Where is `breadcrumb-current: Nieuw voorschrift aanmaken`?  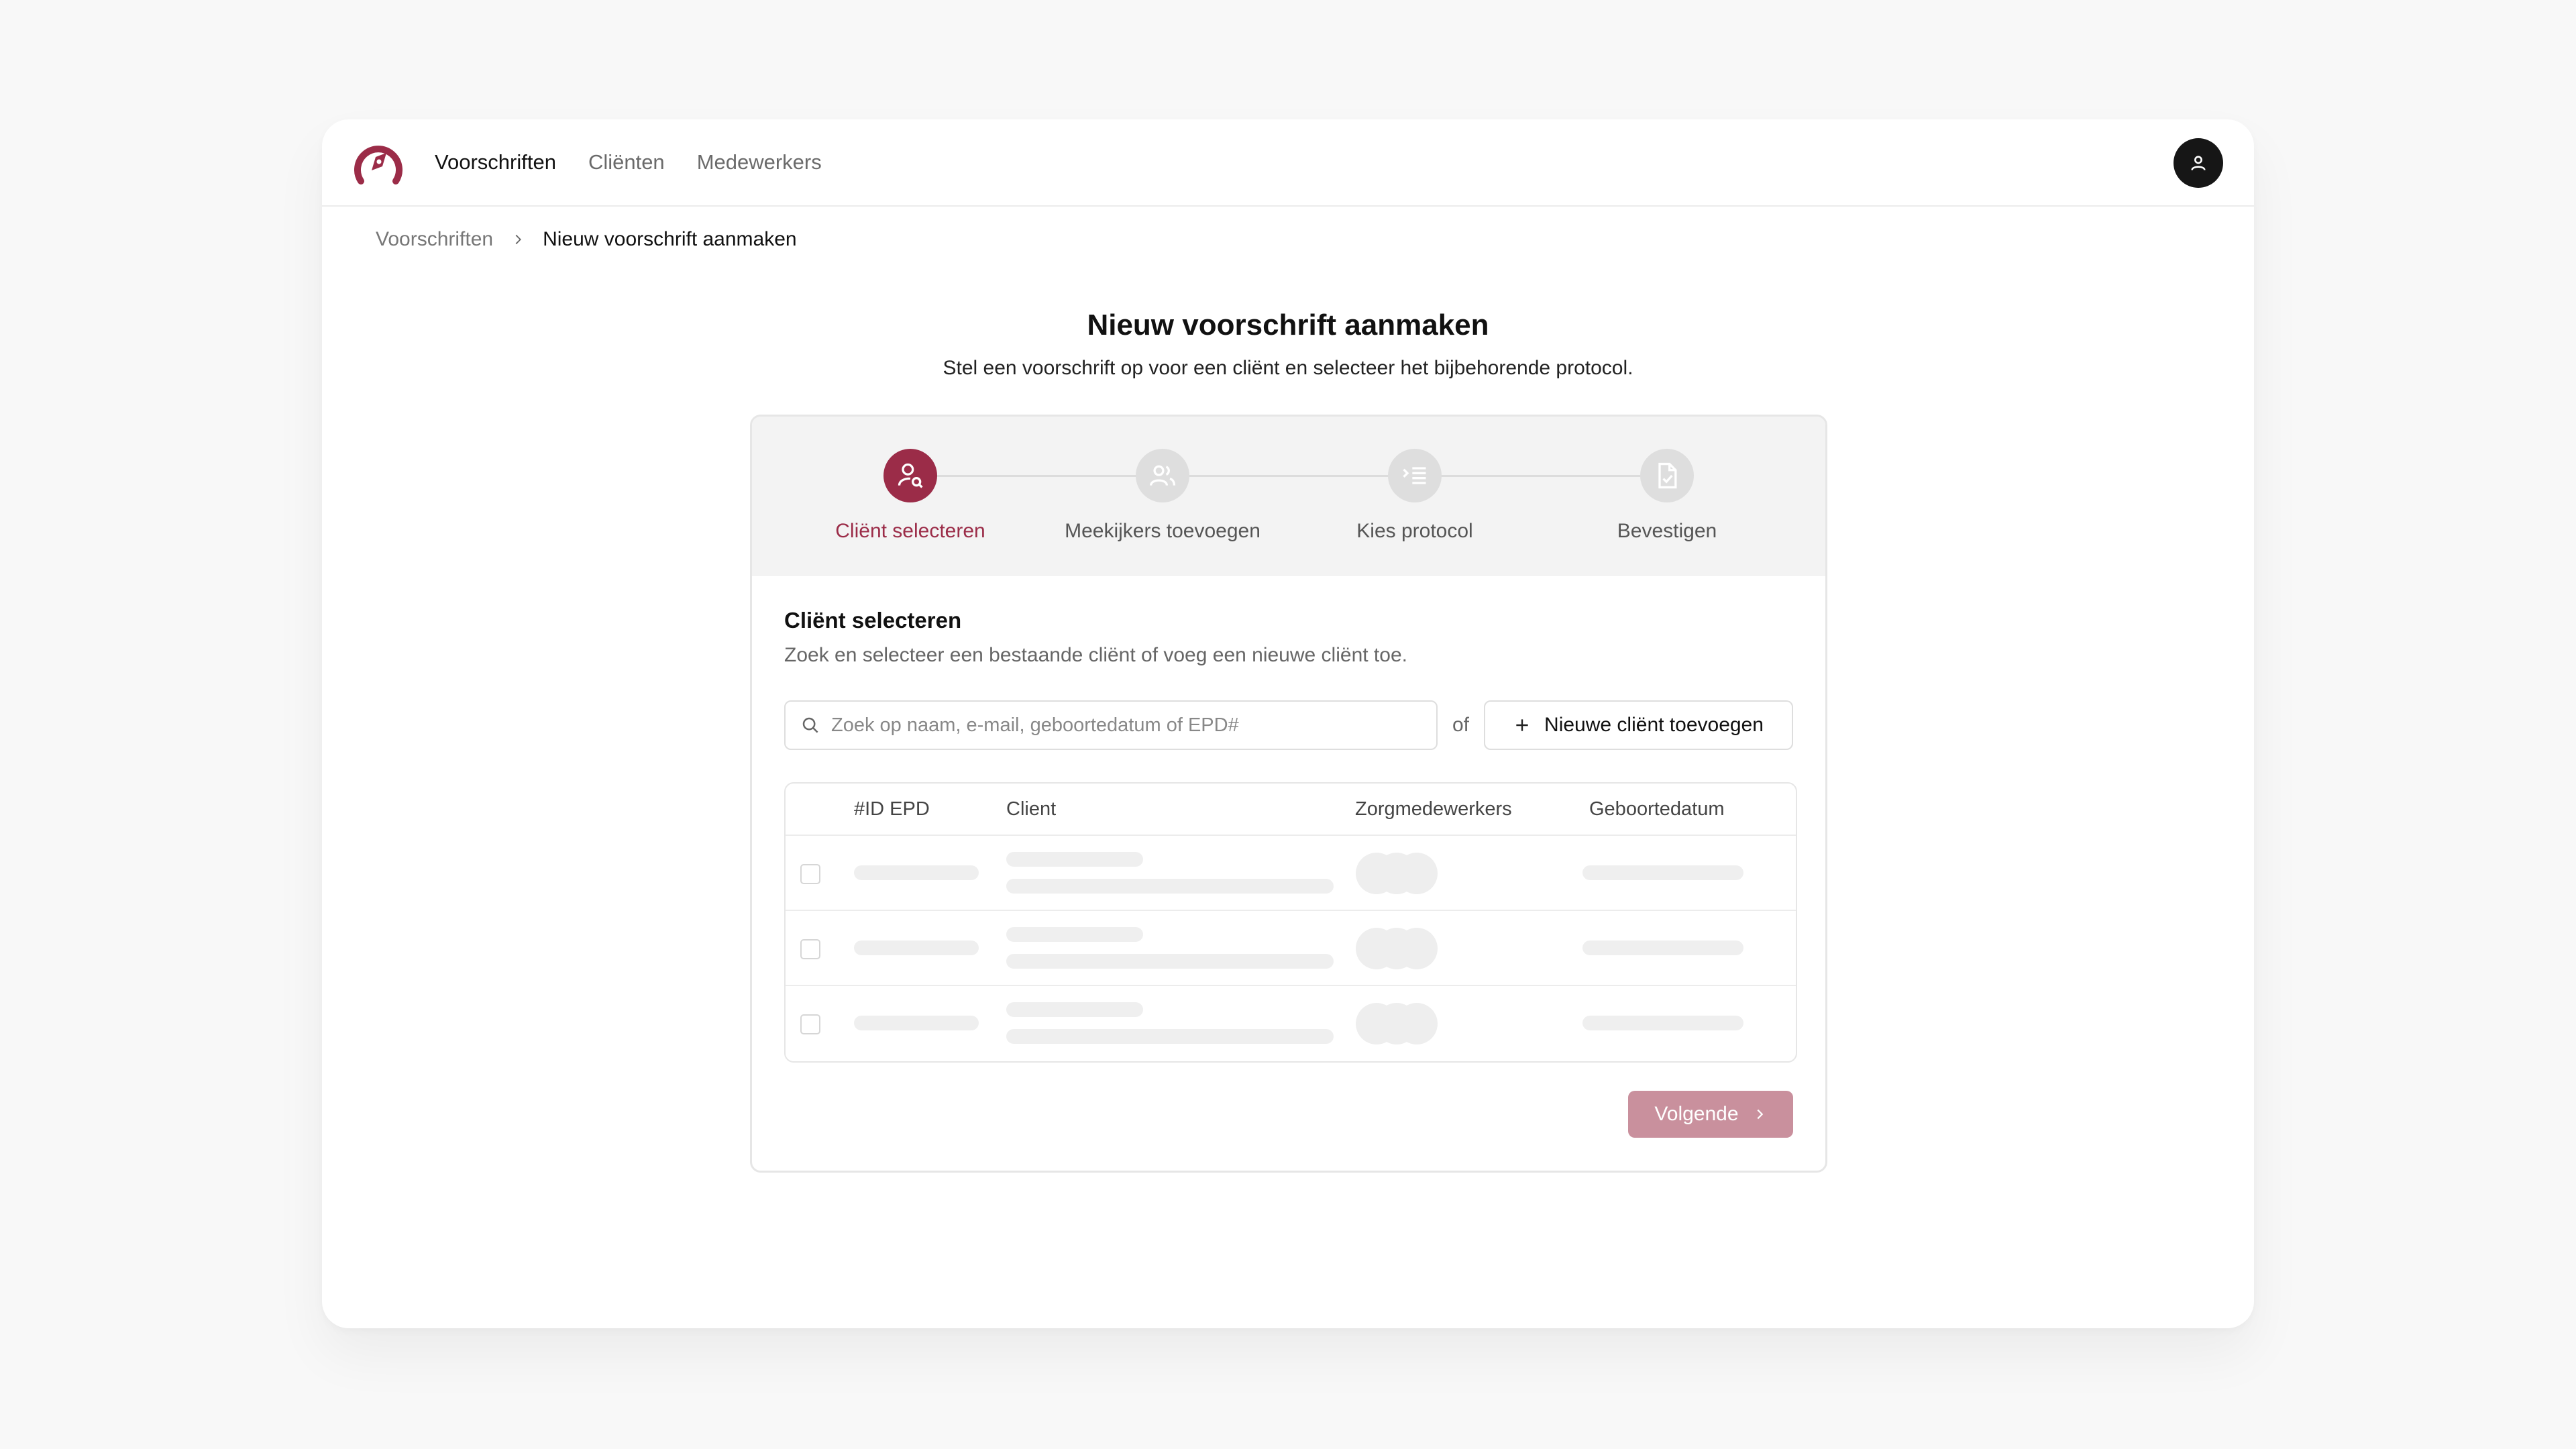
breadcrumb-current: Nieuw voorschrift aanmaken is located at coordinates (670, 239).